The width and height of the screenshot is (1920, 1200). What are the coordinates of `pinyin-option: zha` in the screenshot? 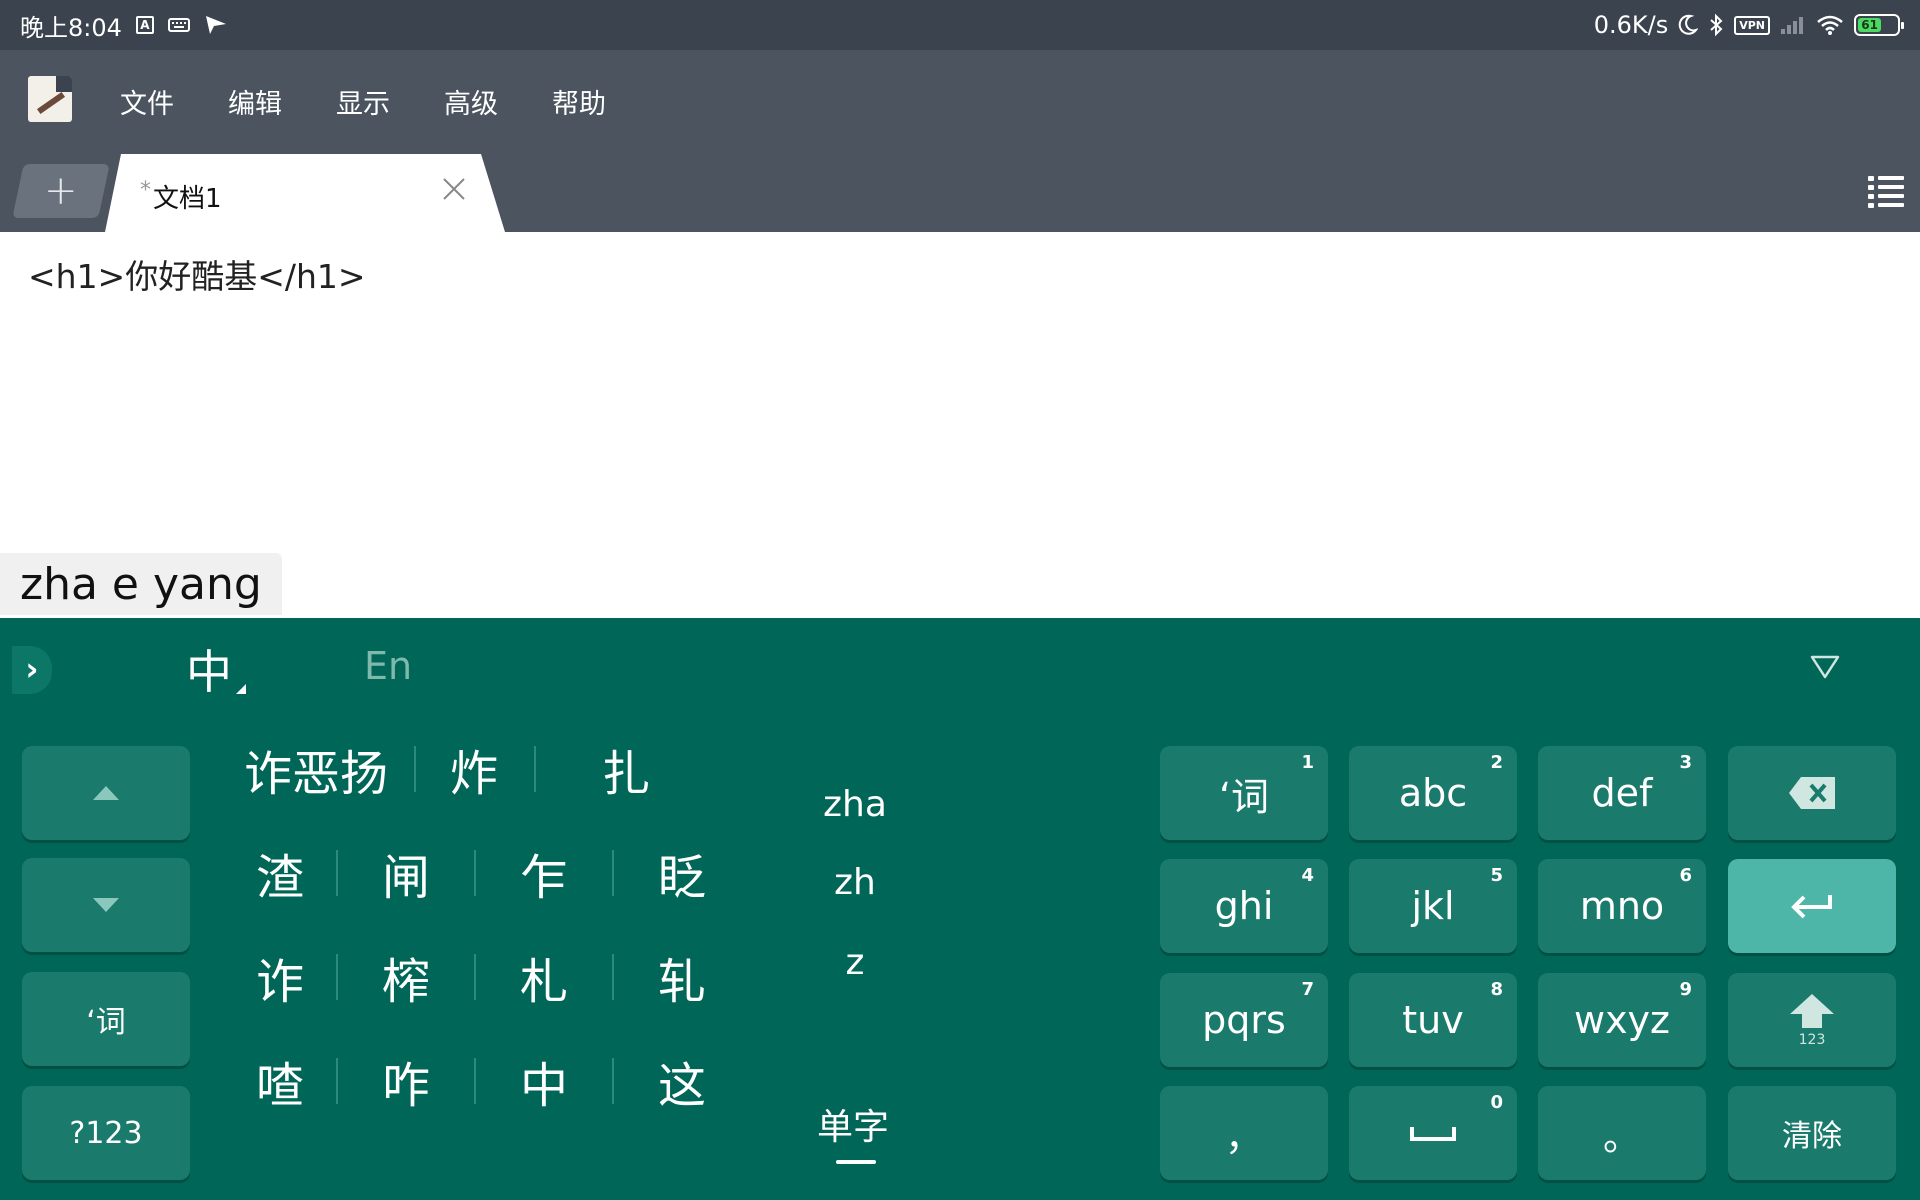 It's located at (855, 804).